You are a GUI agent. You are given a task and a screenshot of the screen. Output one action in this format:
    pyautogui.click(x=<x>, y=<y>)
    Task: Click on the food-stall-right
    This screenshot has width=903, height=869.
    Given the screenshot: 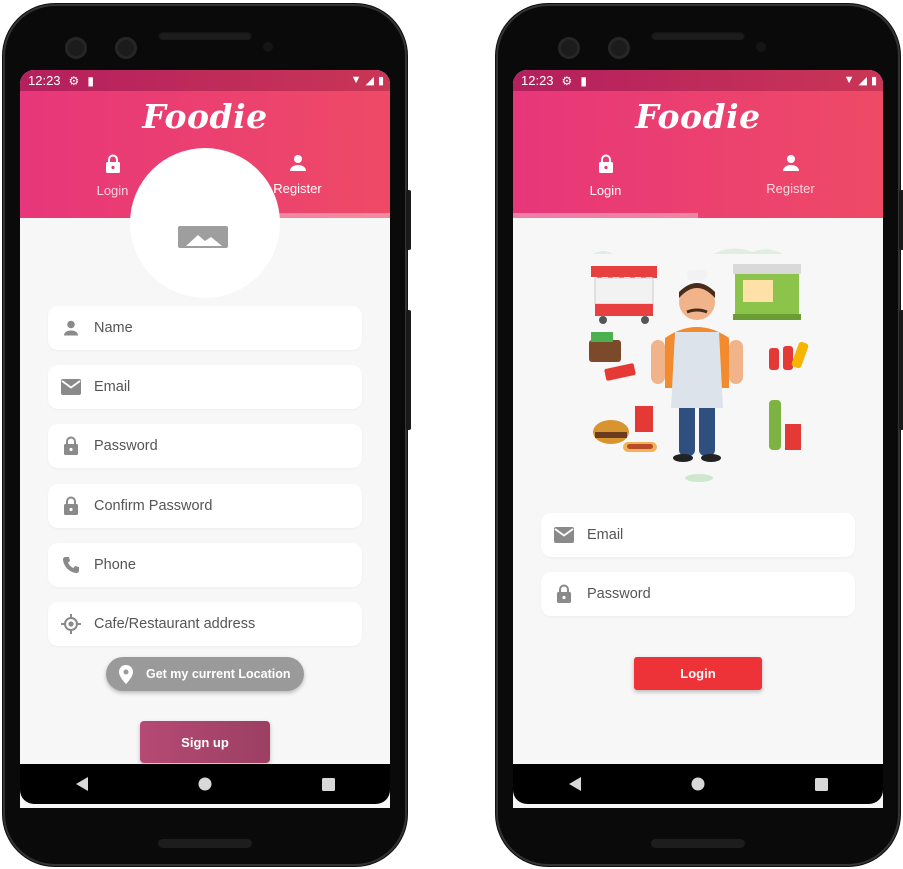 What is the action you would take?
    pyautogui.click(x=767, y=292)
    